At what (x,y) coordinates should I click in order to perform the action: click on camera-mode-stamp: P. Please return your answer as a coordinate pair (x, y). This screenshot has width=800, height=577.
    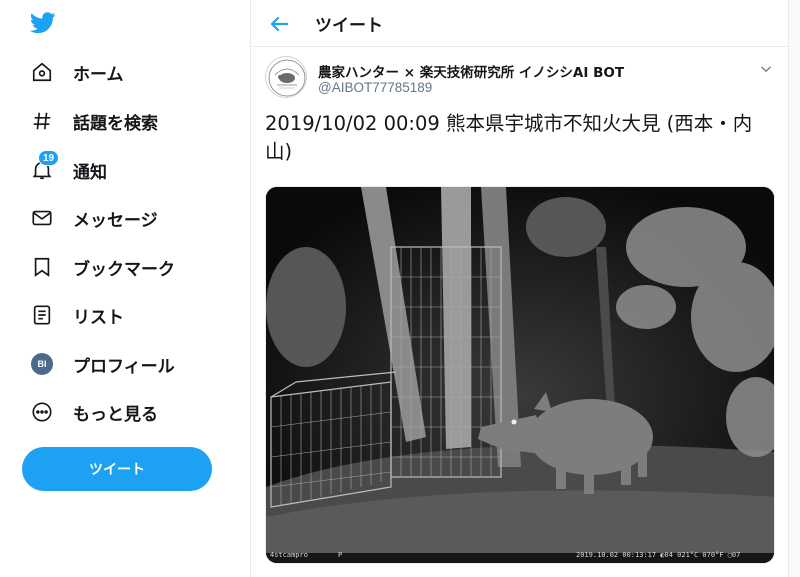
    Looking at the image, I should click on (340, 555).